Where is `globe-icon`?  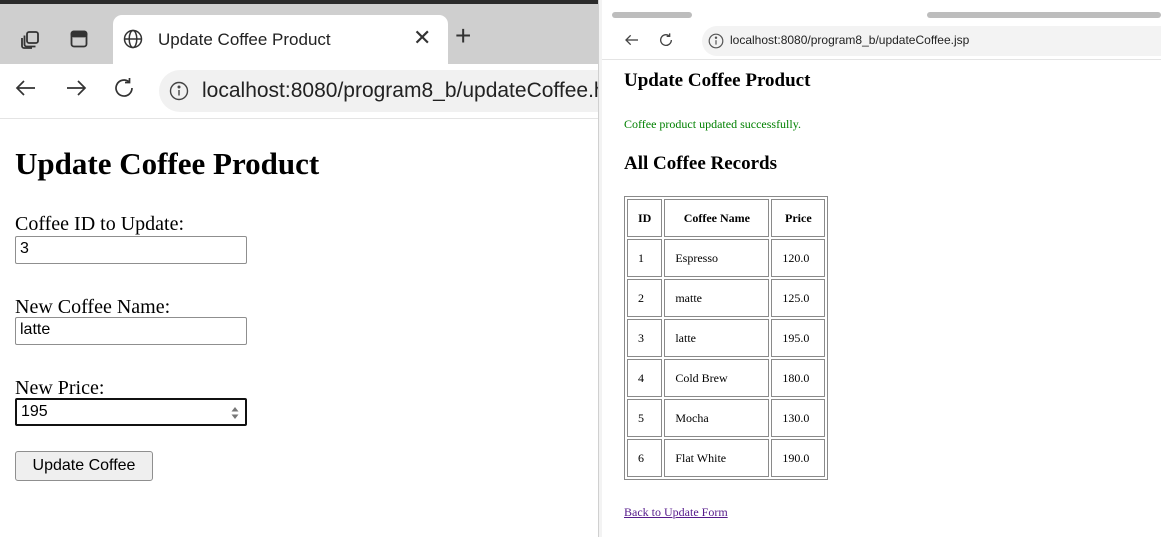 globe-icon is located at coordinates (133, 39).